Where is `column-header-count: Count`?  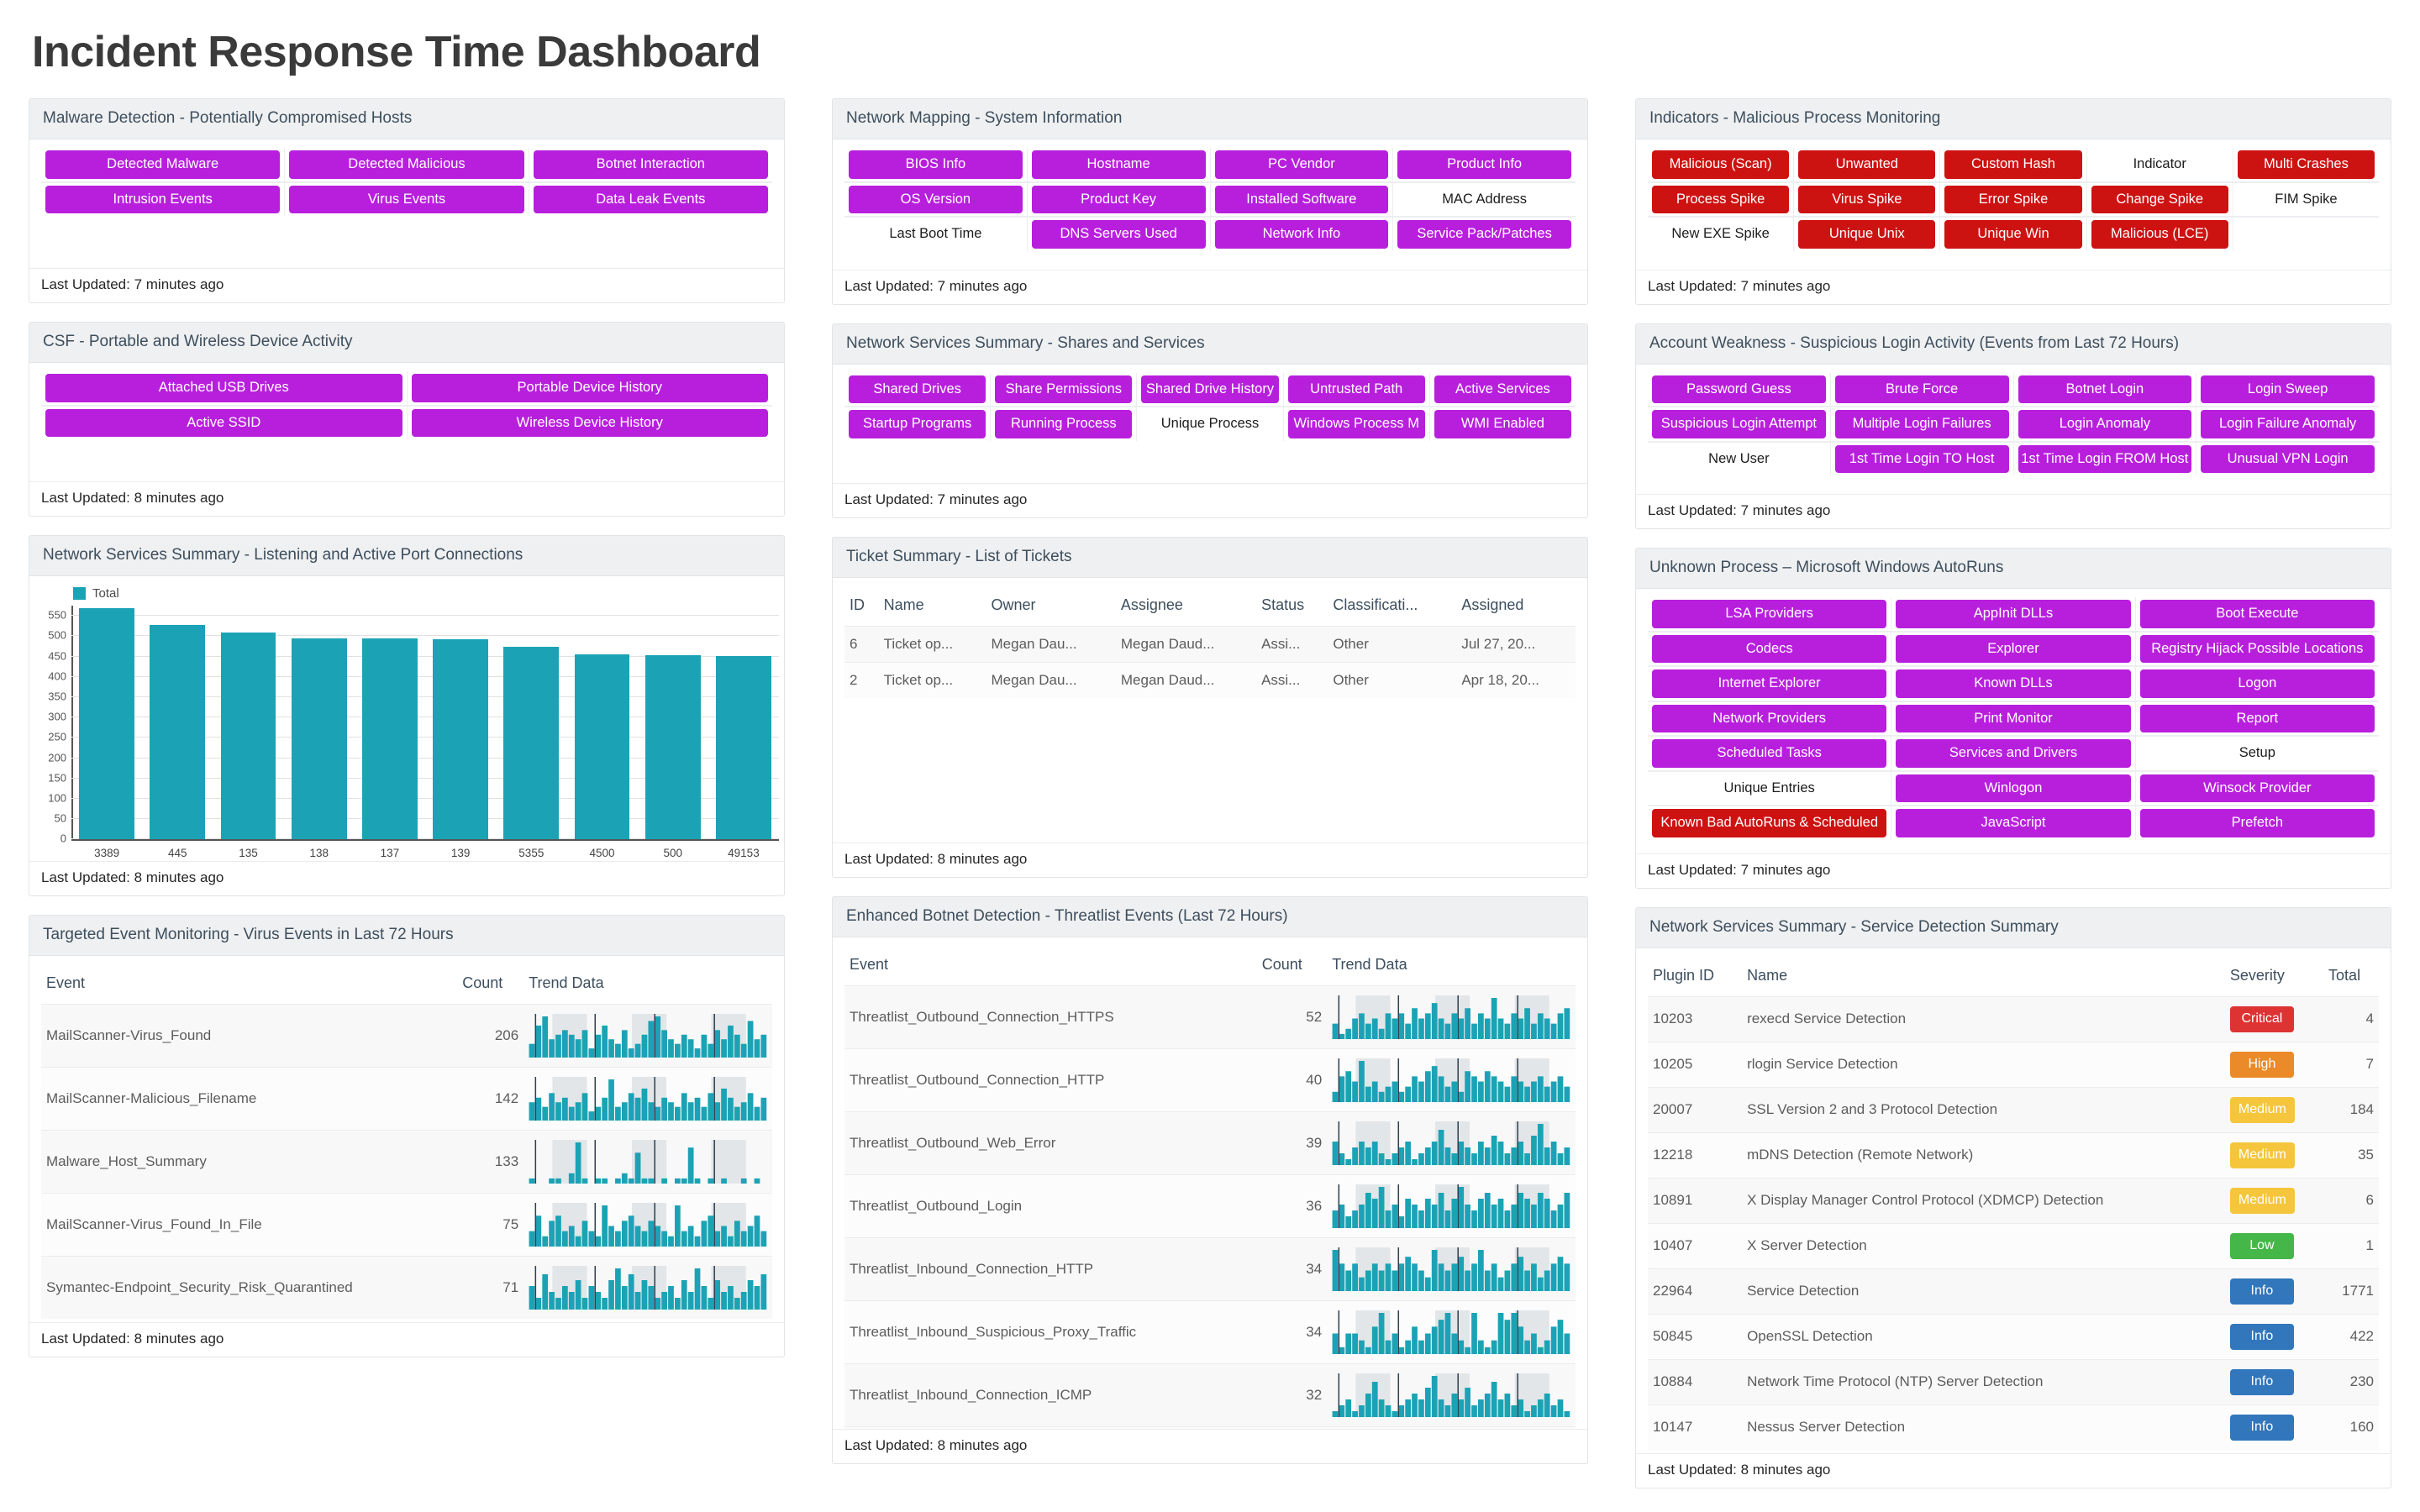
column-header-count: Count is located at coordinates (1292, 966).